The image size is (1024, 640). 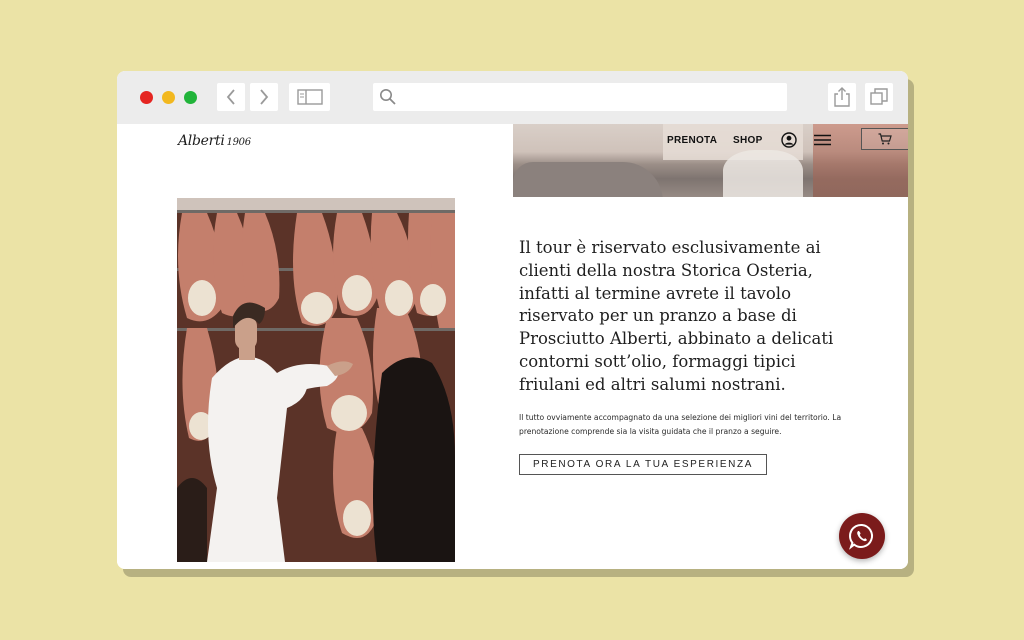 I want to click on book-experience-button: PRENOTA ORA LA TUA ESPERIENZA, so click(x=643, y=464).